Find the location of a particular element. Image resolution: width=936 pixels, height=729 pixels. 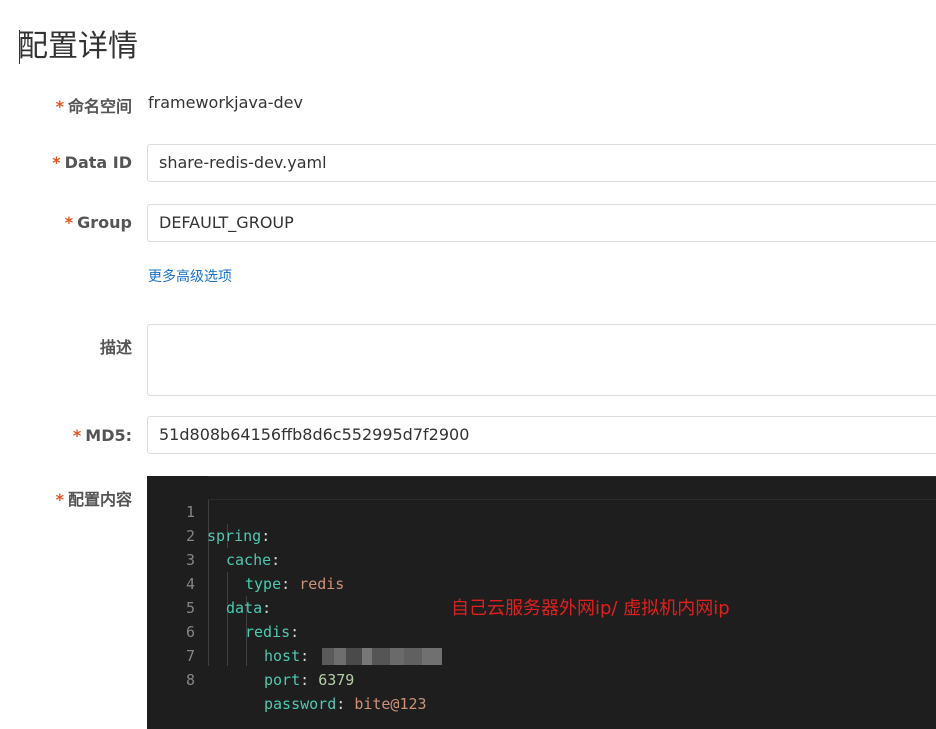

content-label: * 配置内容 is located at coordinates (94, 498).